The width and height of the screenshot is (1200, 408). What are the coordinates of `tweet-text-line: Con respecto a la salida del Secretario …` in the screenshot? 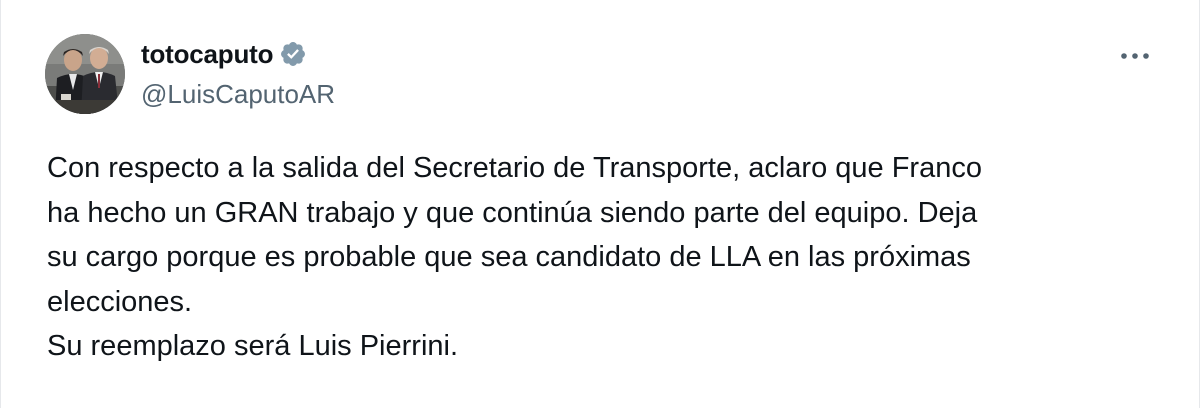 It's located at (514, 168).